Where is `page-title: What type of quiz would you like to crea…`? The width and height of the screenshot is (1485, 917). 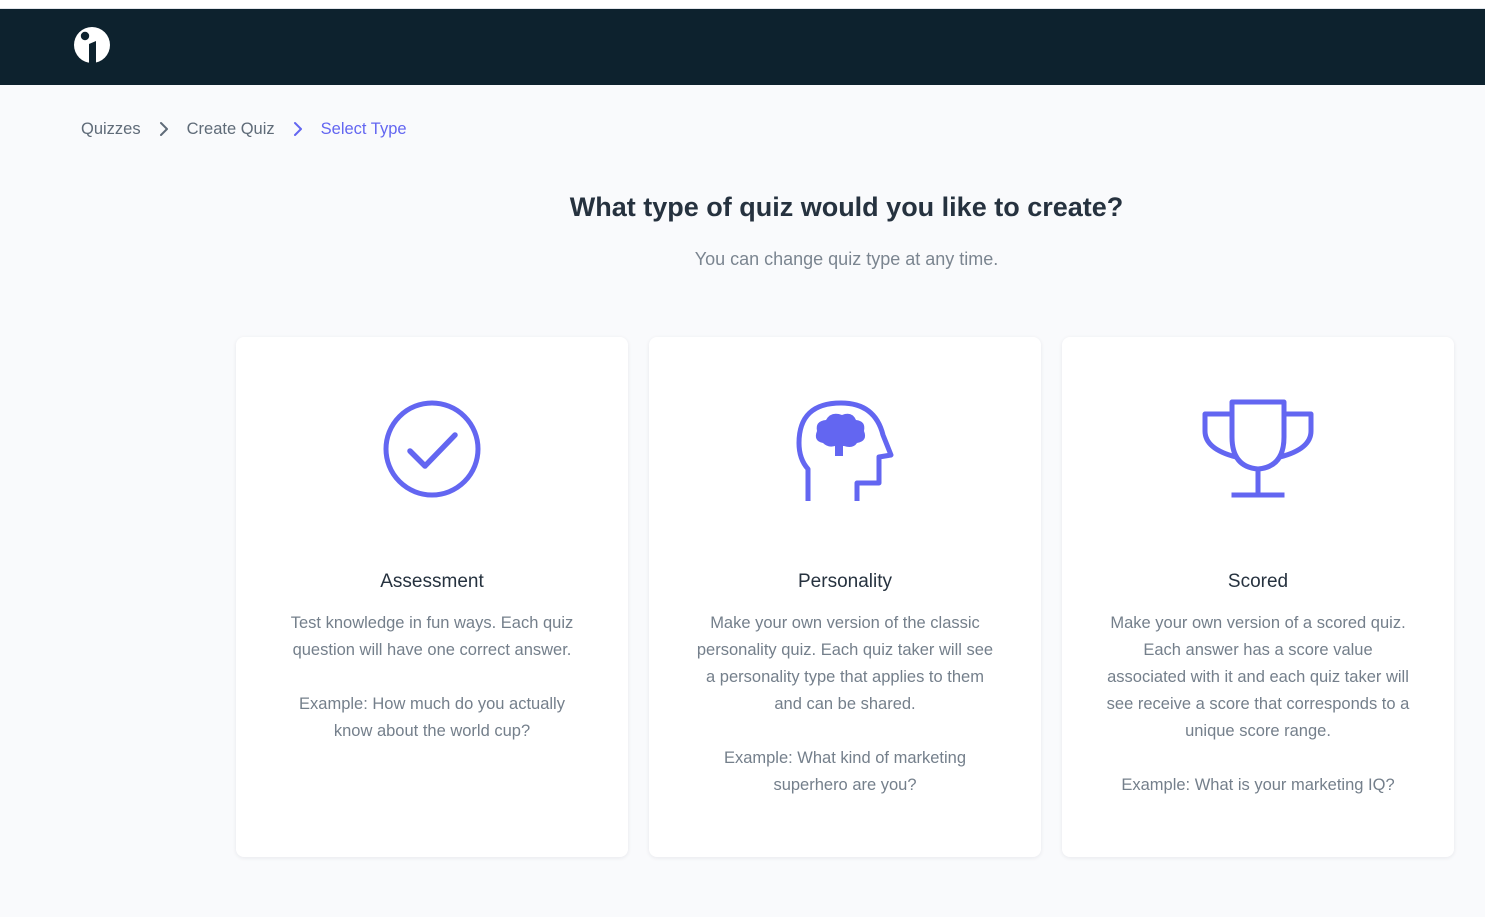 page-title: What type of quiz would you like to crea… is located at coordinates (846, 207).